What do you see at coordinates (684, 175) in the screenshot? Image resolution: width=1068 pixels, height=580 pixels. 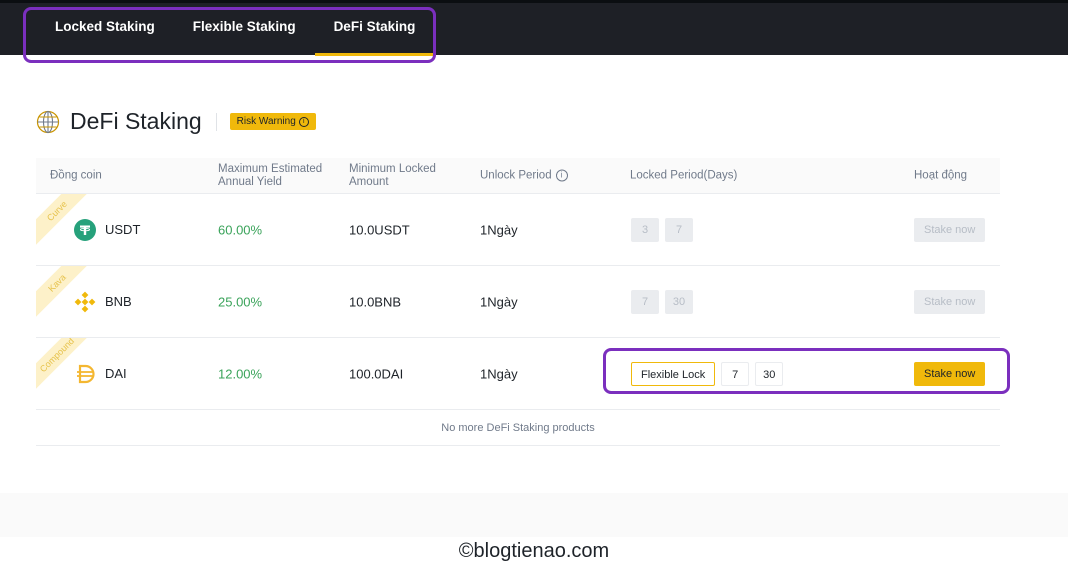 I see `header-locked-period: Locked Period(Days)` at bounding box center [684, 175].